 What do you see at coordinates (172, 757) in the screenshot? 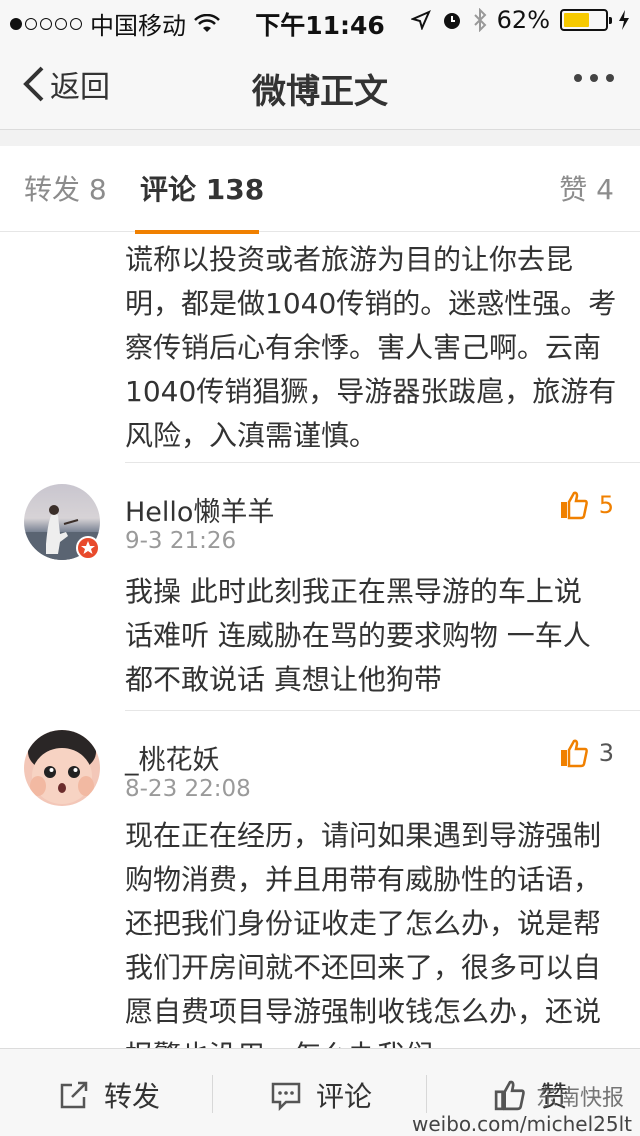
I see `commenter-name: _桃花妖` at bounding box center [172, 757].